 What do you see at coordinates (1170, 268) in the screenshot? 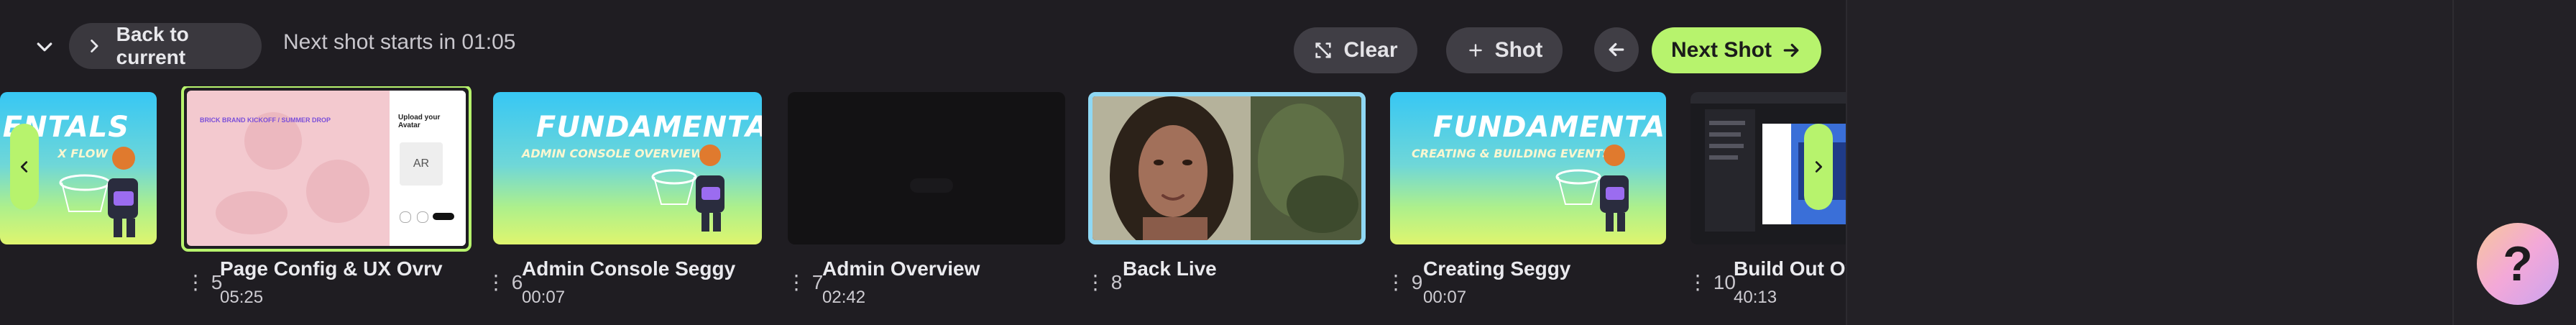
I see `shot-title-8: Back Live` at bounding box center [1170, 268].